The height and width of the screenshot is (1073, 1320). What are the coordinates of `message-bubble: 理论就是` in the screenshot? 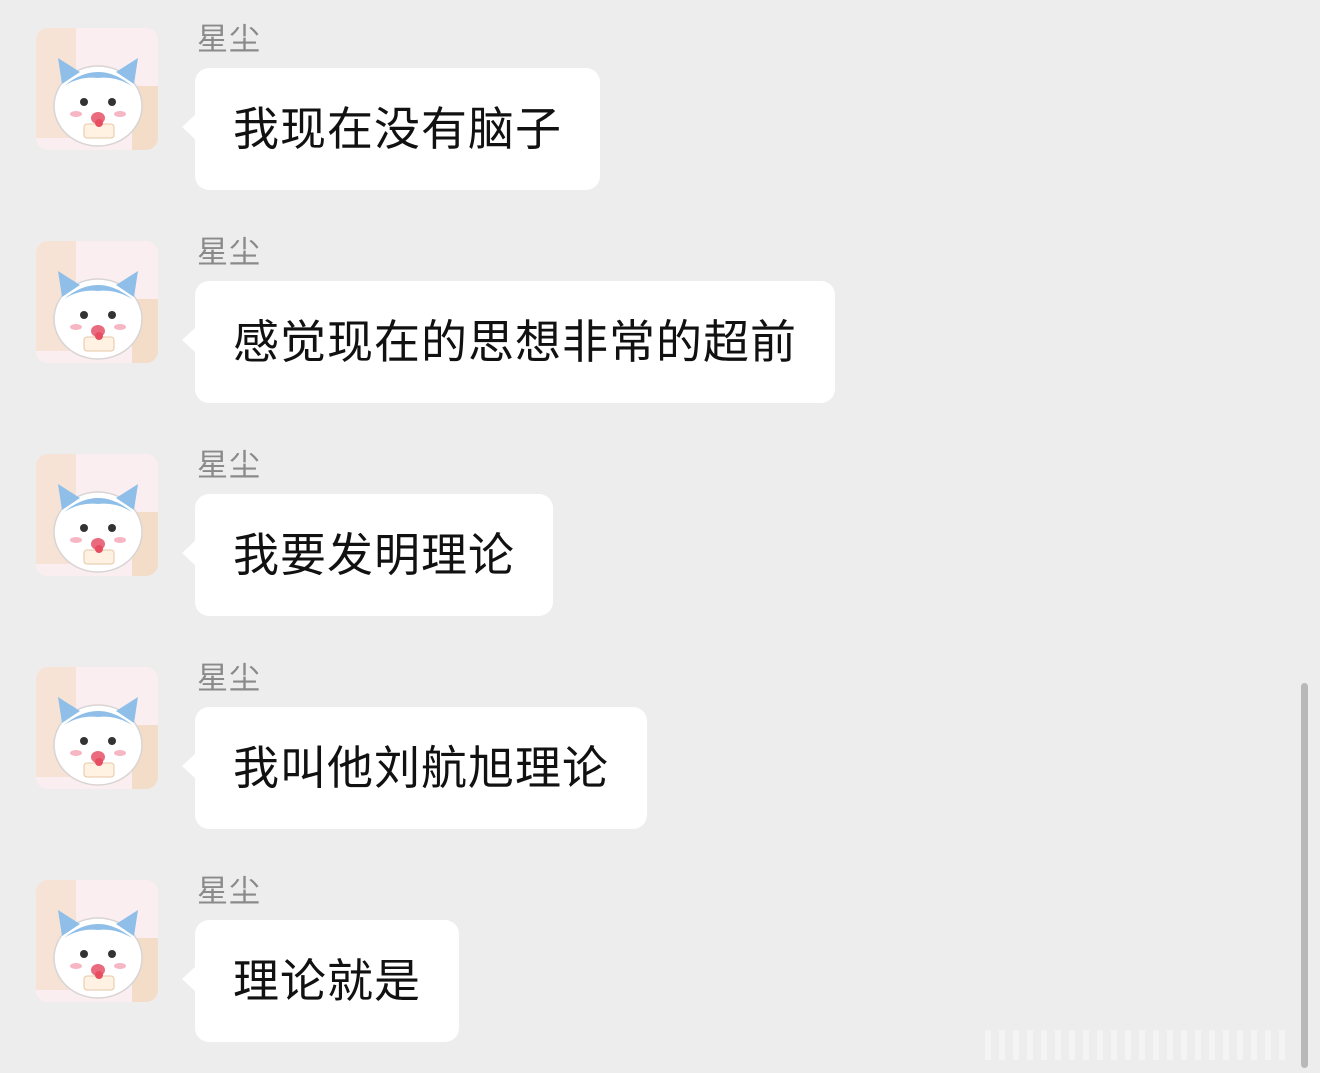 It's located at (320, 981).